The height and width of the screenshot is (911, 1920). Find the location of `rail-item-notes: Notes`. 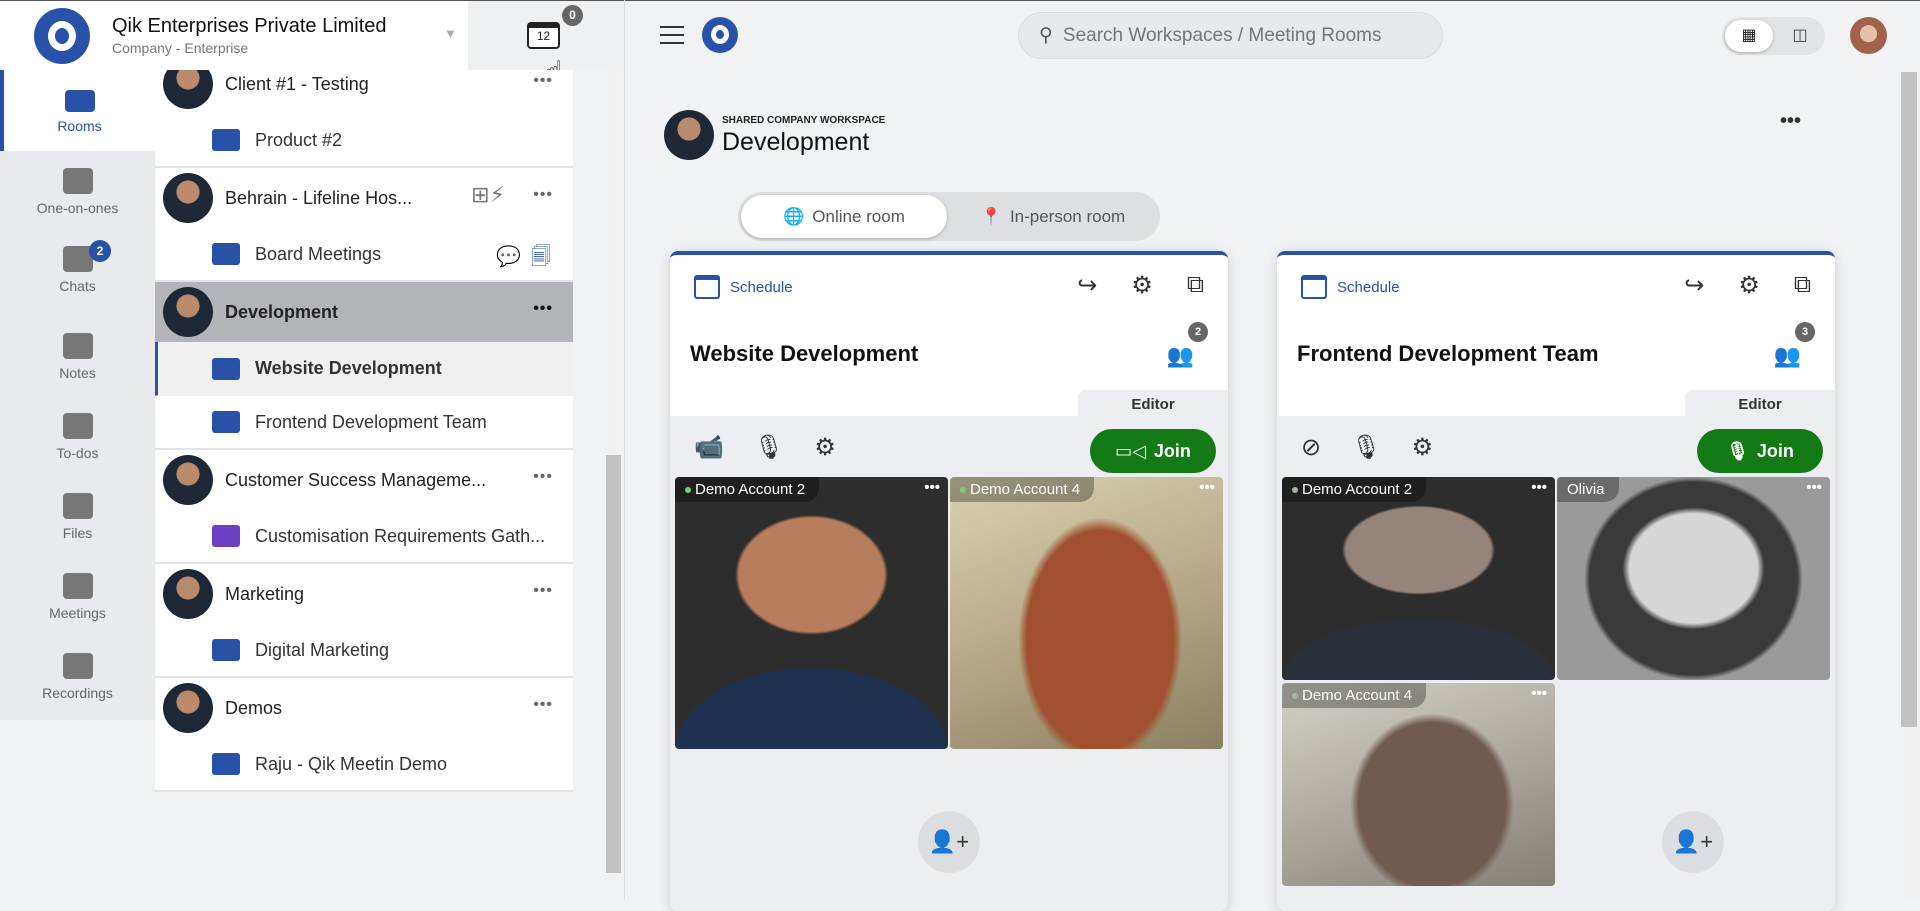

rail-item-notes: Notes is located at coordinates (77, 357).